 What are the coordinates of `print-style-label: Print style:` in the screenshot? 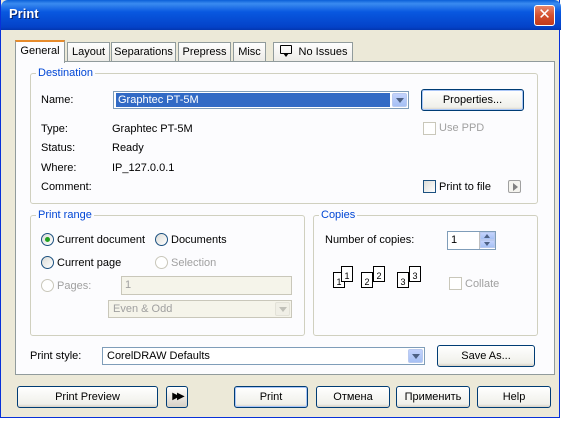 It's located at (56, 356).